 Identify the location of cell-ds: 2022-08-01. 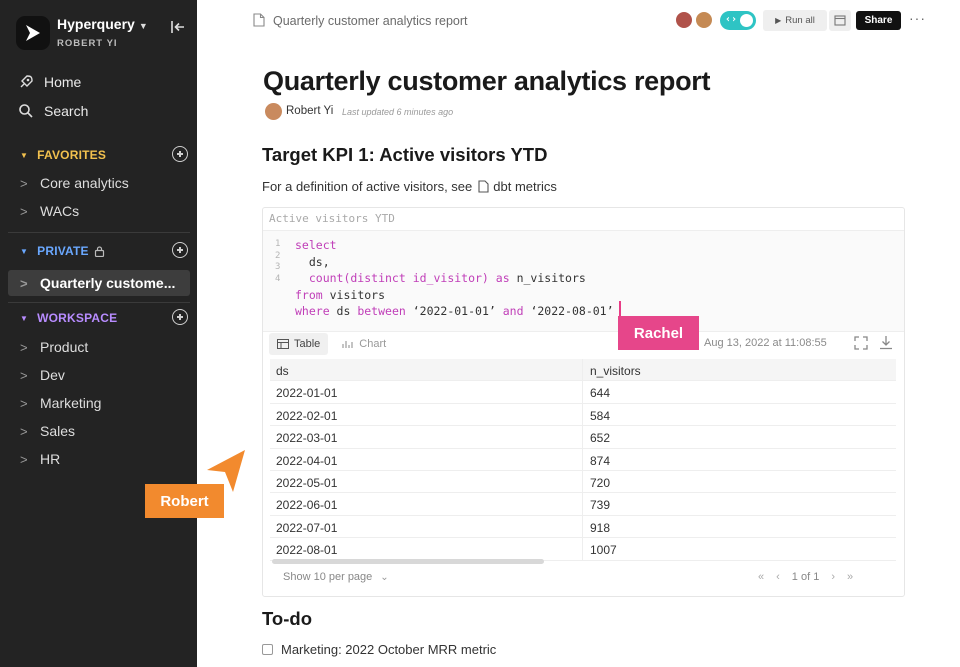
(306, 550).